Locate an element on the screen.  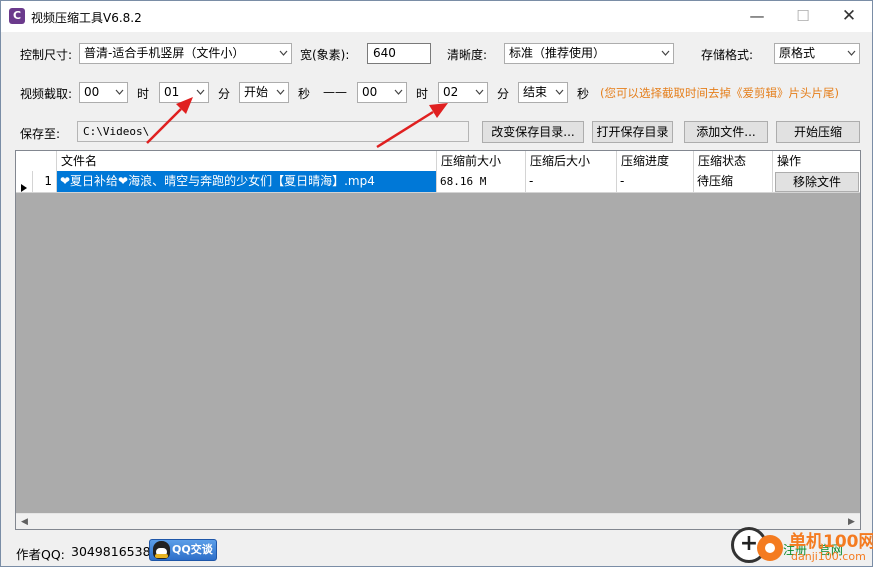
row-index: 1 is located at coordinates (45, 182).